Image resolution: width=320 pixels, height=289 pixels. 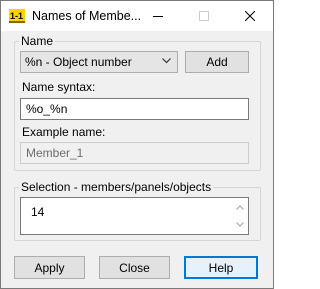 I want to click on close-window-button, so click(x=250, y=16).